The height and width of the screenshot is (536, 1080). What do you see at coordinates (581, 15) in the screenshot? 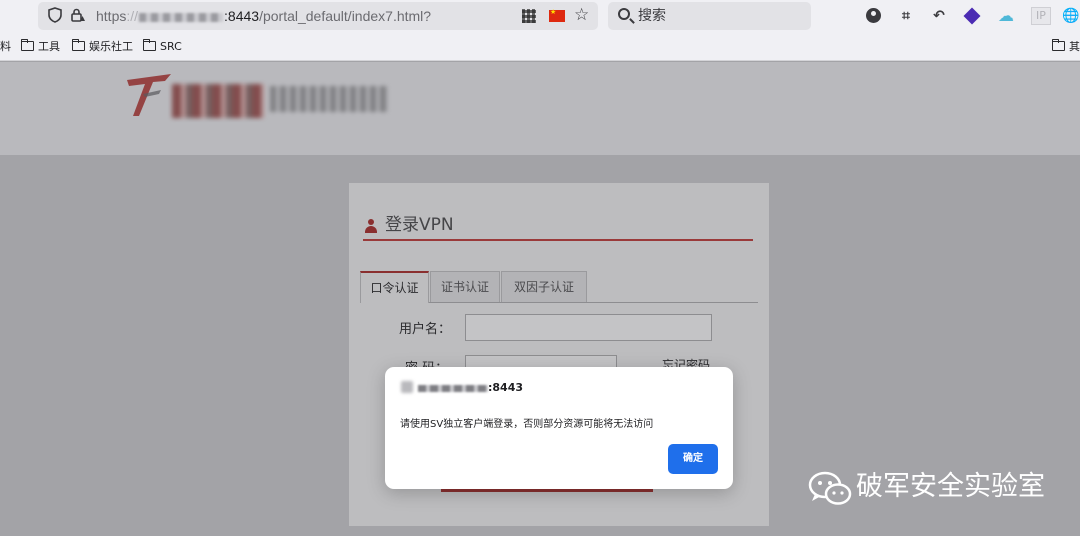
I see `bookmark-star-icon: ☆` at bounding box center [581, 15].